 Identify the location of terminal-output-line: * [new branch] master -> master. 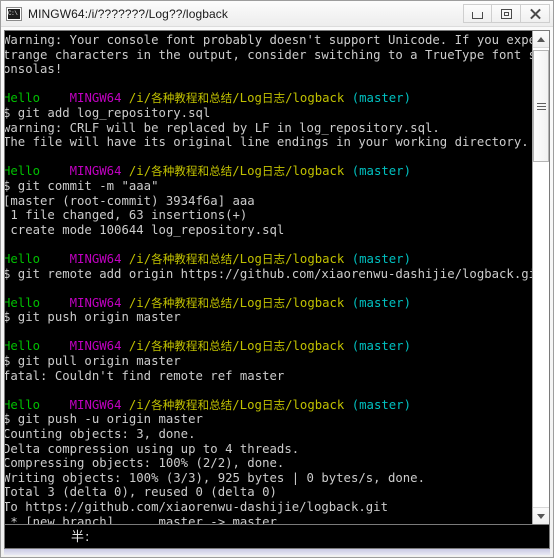
(268, 519).